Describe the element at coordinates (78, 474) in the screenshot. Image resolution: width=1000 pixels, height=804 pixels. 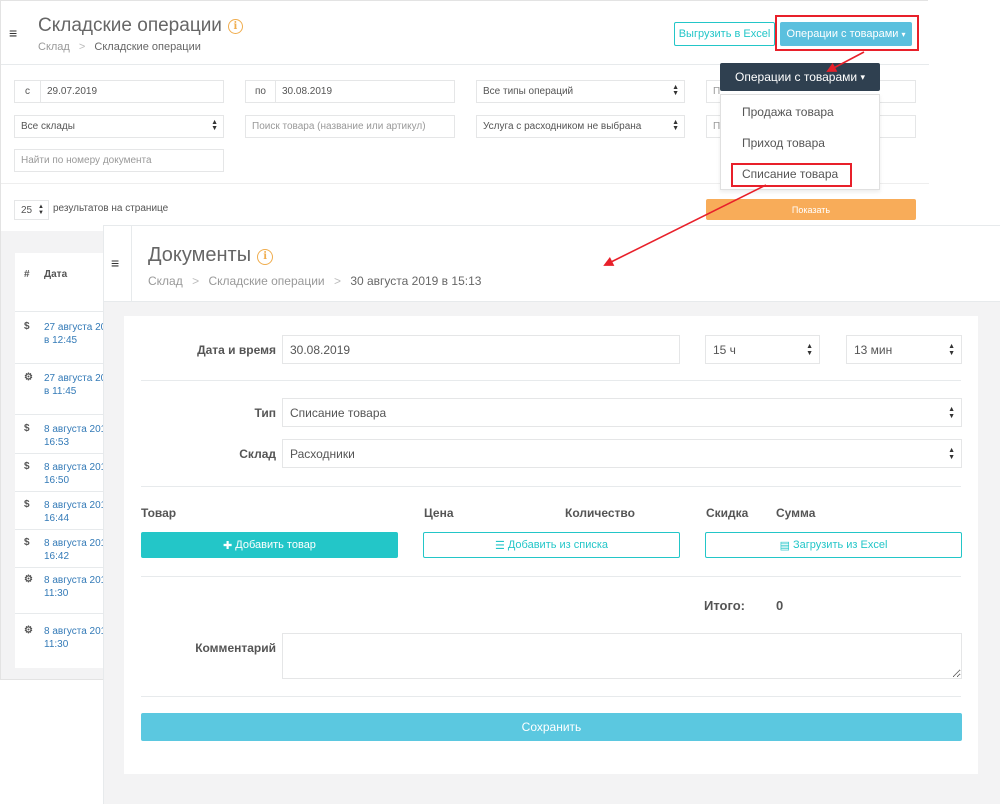
I see `table-row: 8 августа 2019 16:50` at that location.